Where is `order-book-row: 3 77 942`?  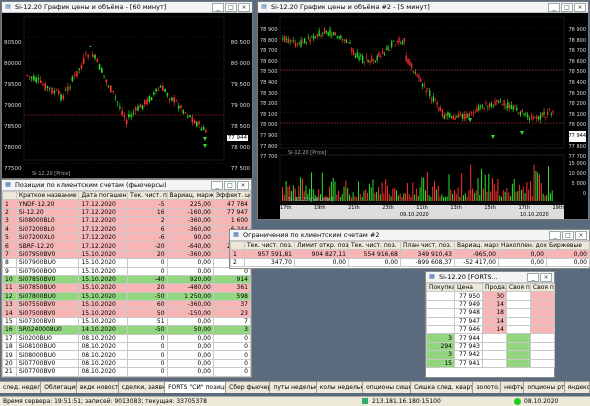
order-book-row: 3 77 942 is located at coordinates (490, 355).